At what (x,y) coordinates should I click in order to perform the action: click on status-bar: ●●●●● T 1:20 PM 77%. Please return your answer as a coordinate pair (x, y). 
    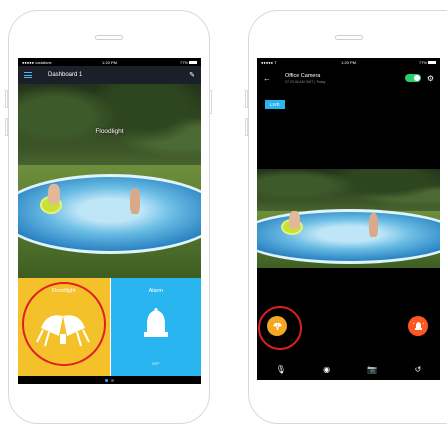
    Looking at the image, I should click on (348, 62).